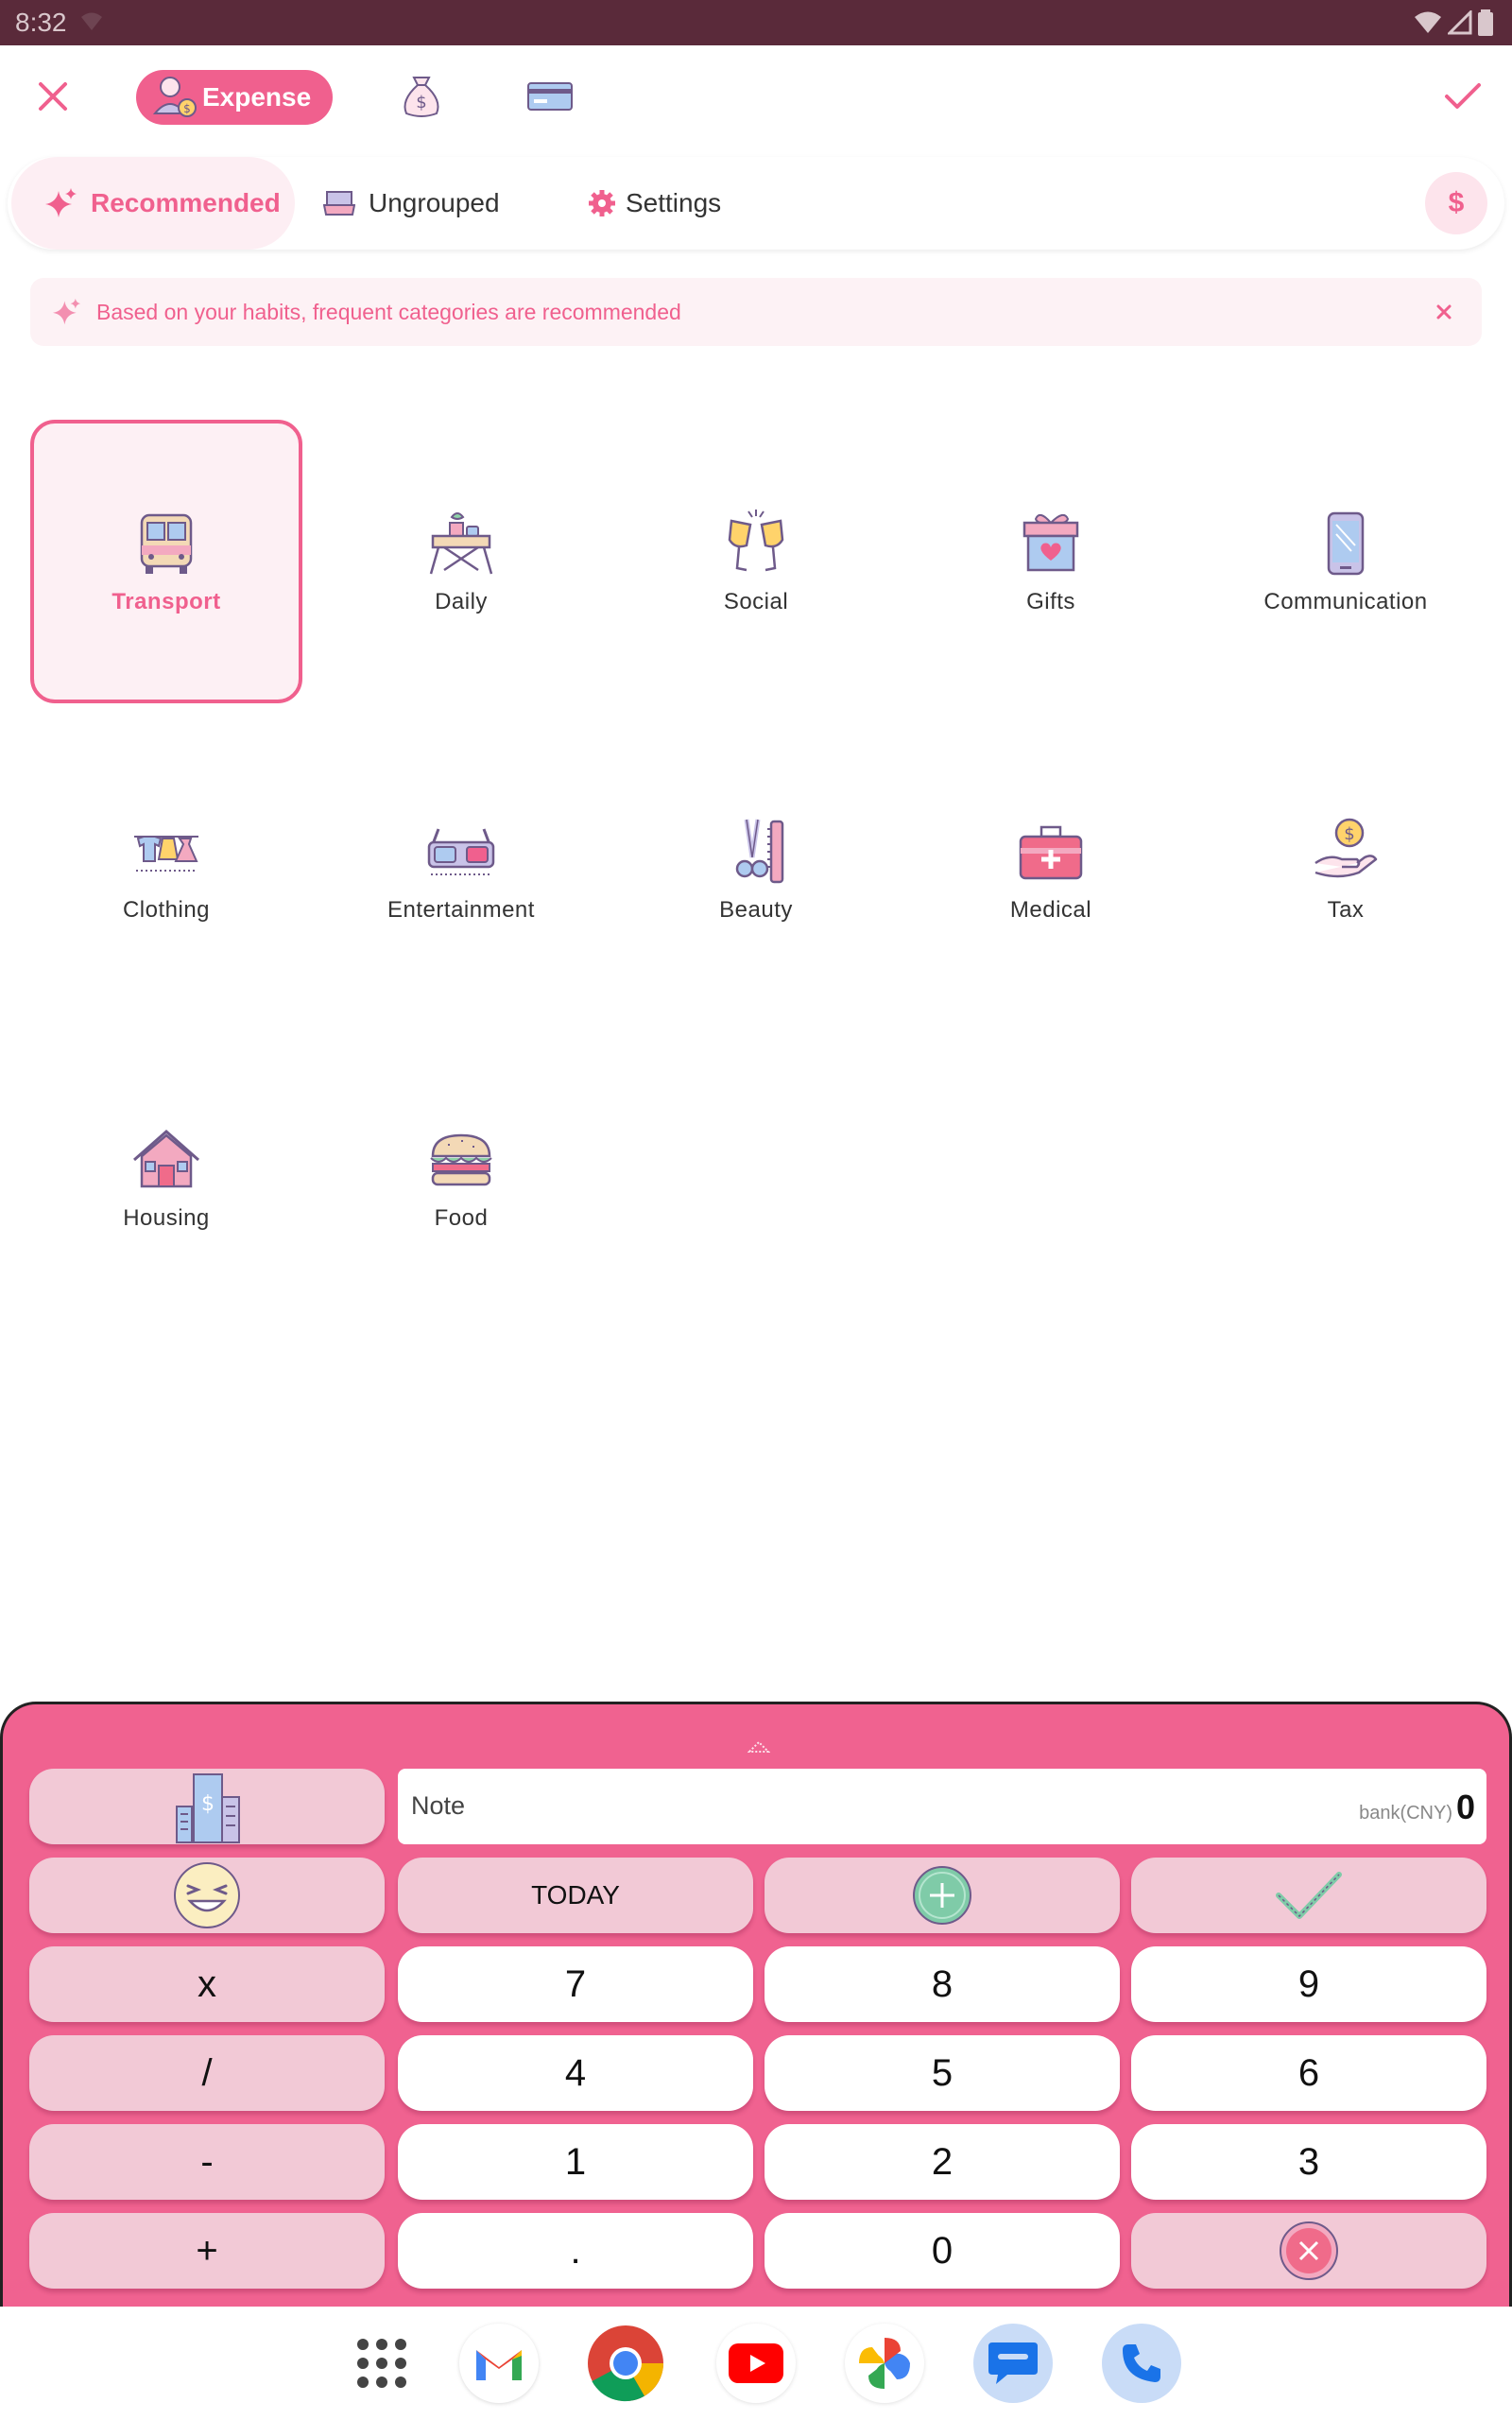 The width and height of the screenshot is (1512, 2420). I want to click on digit-1-key: 1, so click(575, 2162).